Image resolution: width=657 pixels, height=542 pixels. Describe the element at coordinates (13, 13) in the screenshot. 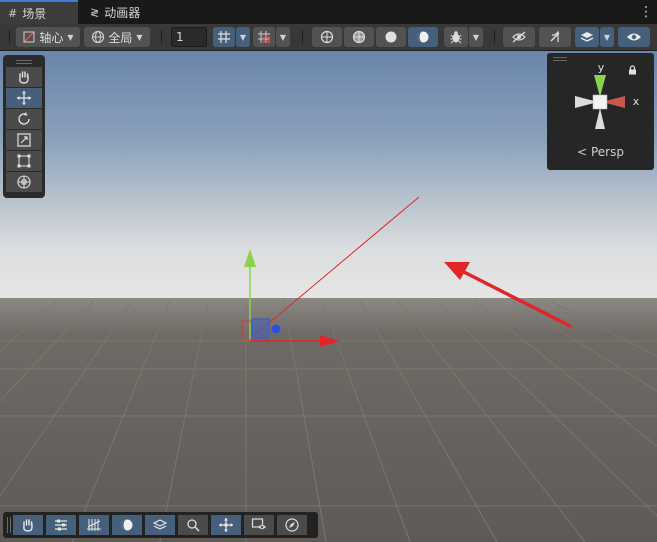

I see `grid-icon: #` at that location.